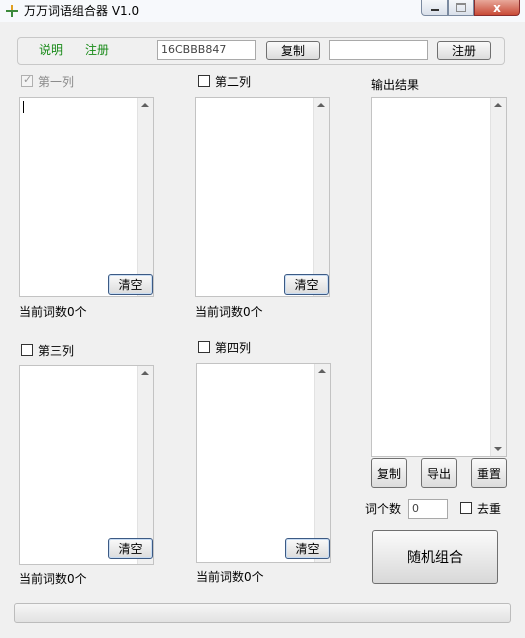 The image size is (525, 638). I want to click on column3-label: 第三列, so click(56, 351).